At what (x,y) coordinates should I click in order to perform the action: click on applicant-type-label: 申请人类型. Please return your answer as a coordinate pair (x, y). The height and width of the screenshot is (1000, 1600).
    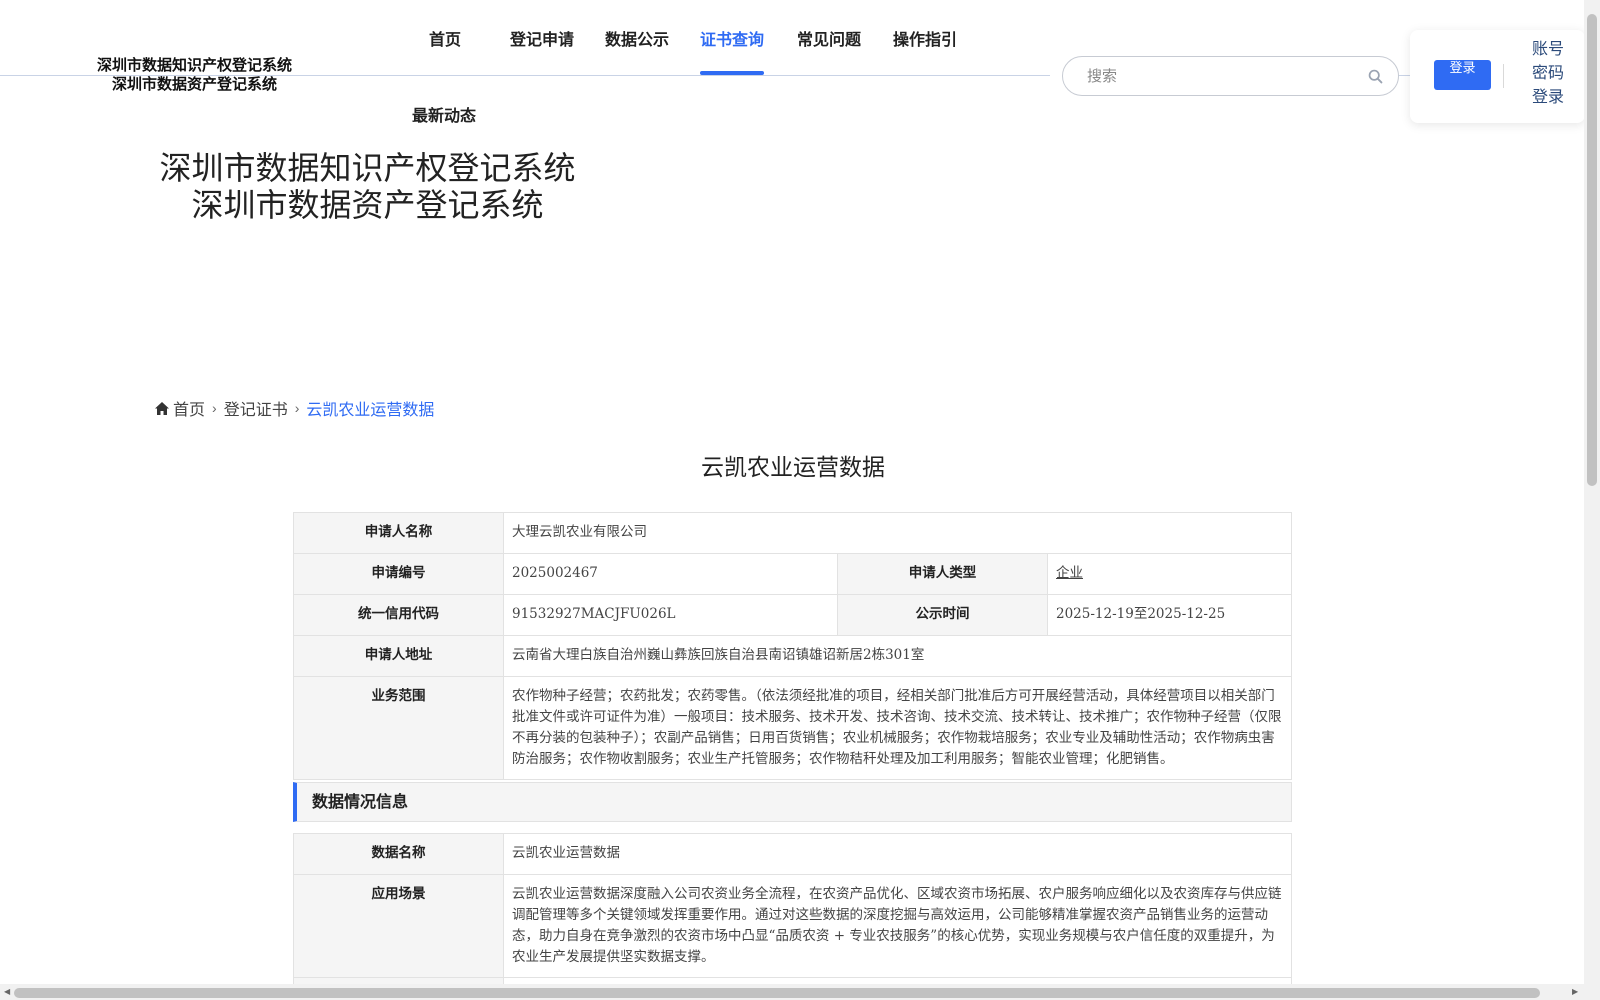
    Looking at the image, I should click on (942, 574).